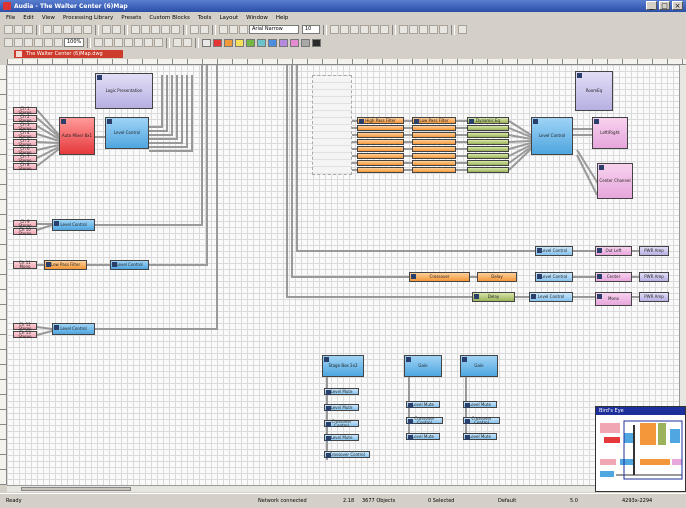  Describe the element at coordinates (25, 326) in the screenshot. I see `input-block: Ch 12 Stereo` at that location.